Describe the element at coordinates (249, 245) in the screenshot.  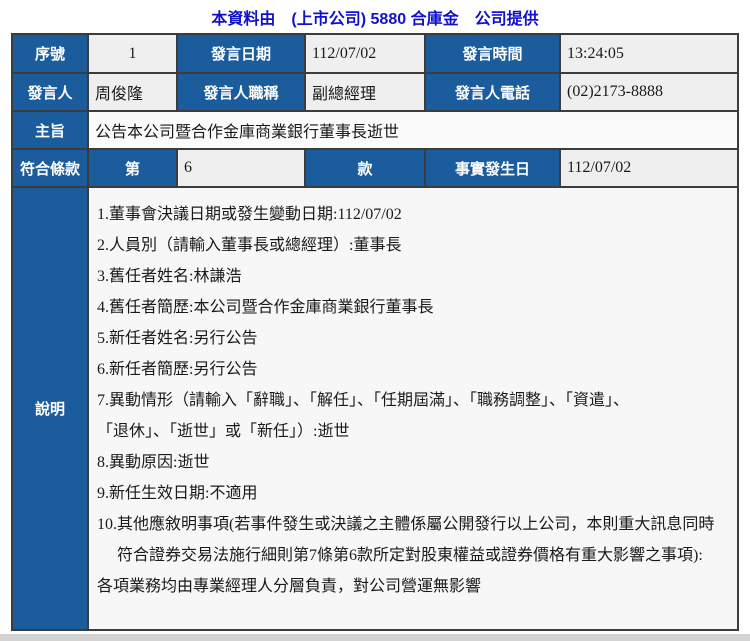
I see `description-line: 2.人員別（請輸入董事長或總經理）:董事長` at that location.